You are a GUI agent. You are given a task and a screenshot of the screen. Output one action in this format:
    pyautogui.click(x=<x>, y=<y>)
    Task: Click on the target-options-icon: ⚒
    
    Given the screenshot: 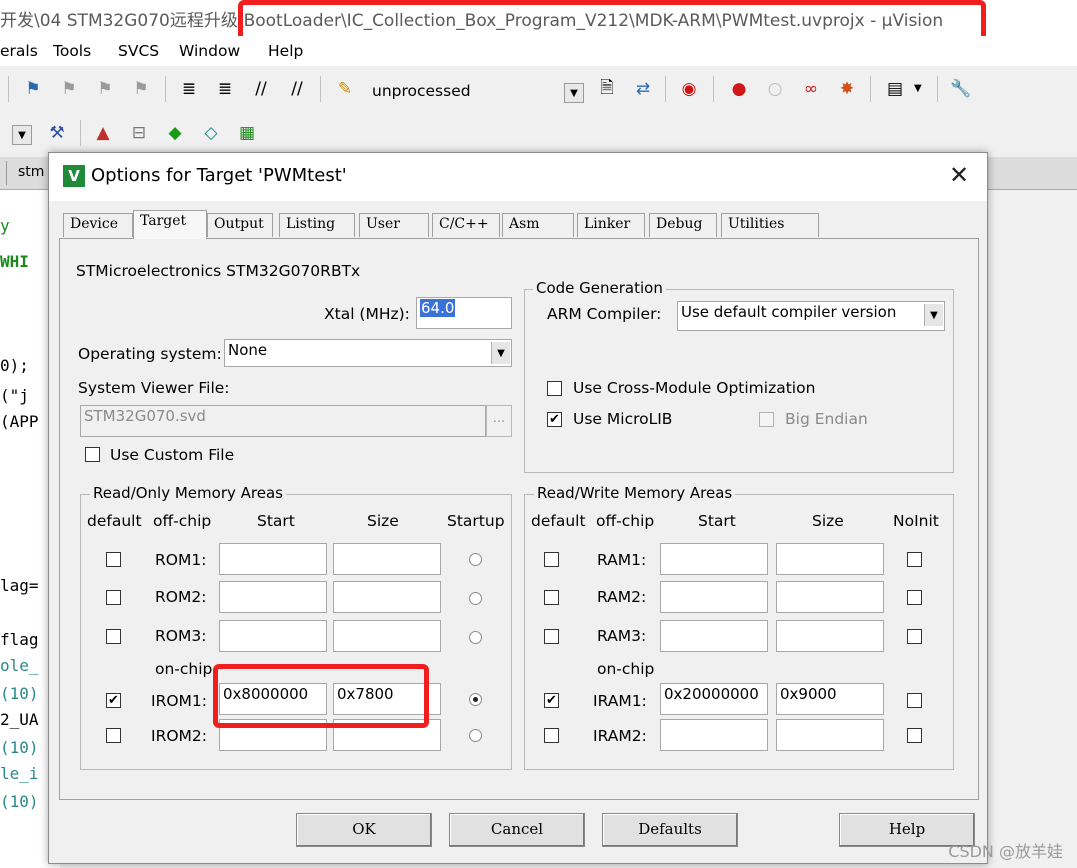 What is the action you would take?
    pyautogui.click(x=57, y=133)
    